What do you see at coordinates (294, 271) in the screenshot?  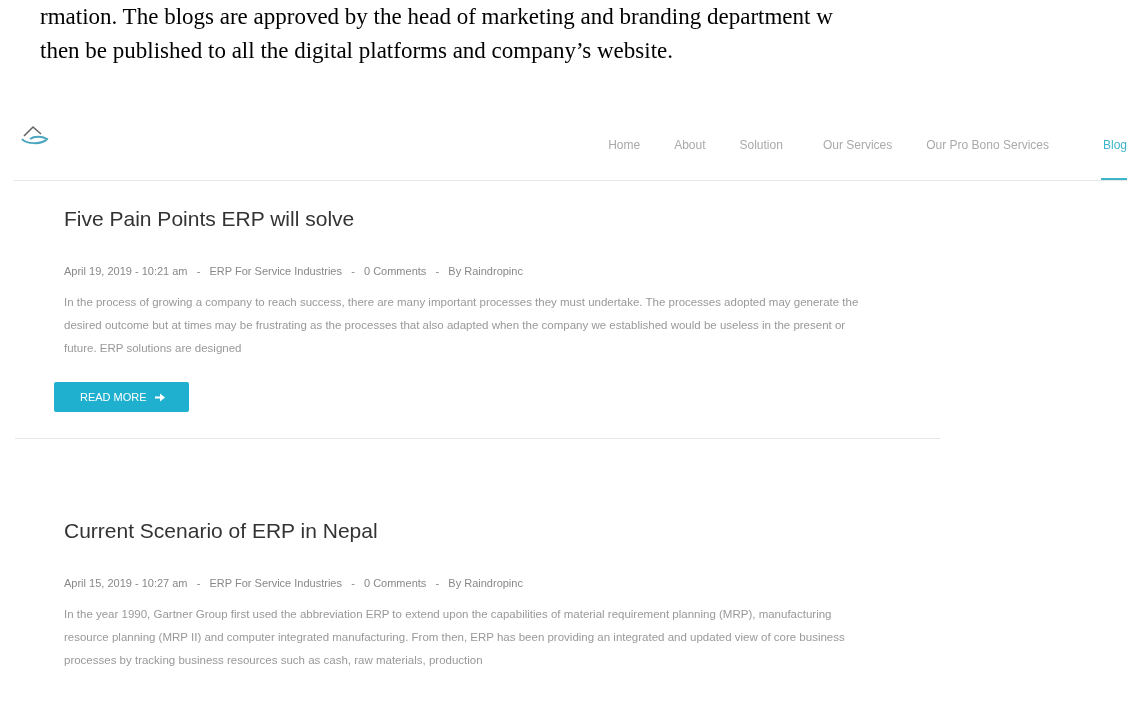 I see `post-meta: April 19, 2019 - 10:21 am - ERP For Service Industries - 0 Comments - By Raindropinc` at bounding box center [294, 271].